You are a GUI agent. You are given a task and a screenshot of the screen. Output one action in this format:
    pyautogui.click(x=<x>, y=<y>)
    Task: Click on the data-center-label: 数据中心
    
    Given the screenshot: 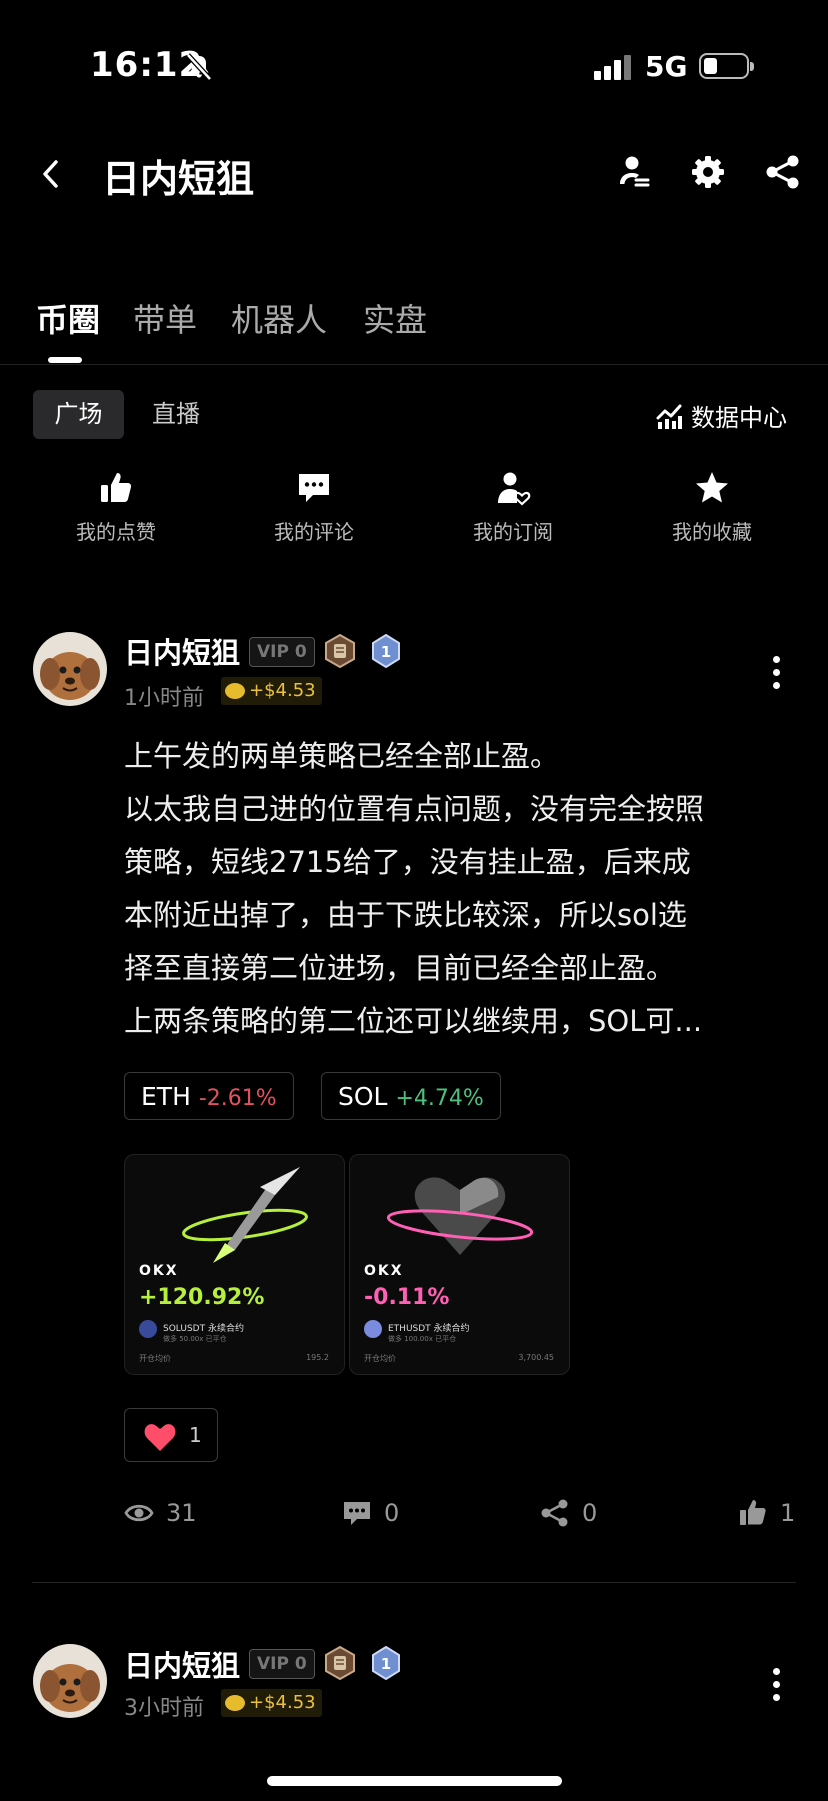 What is the action you would take?
    pyautogui.click(x=739, y=418)
    